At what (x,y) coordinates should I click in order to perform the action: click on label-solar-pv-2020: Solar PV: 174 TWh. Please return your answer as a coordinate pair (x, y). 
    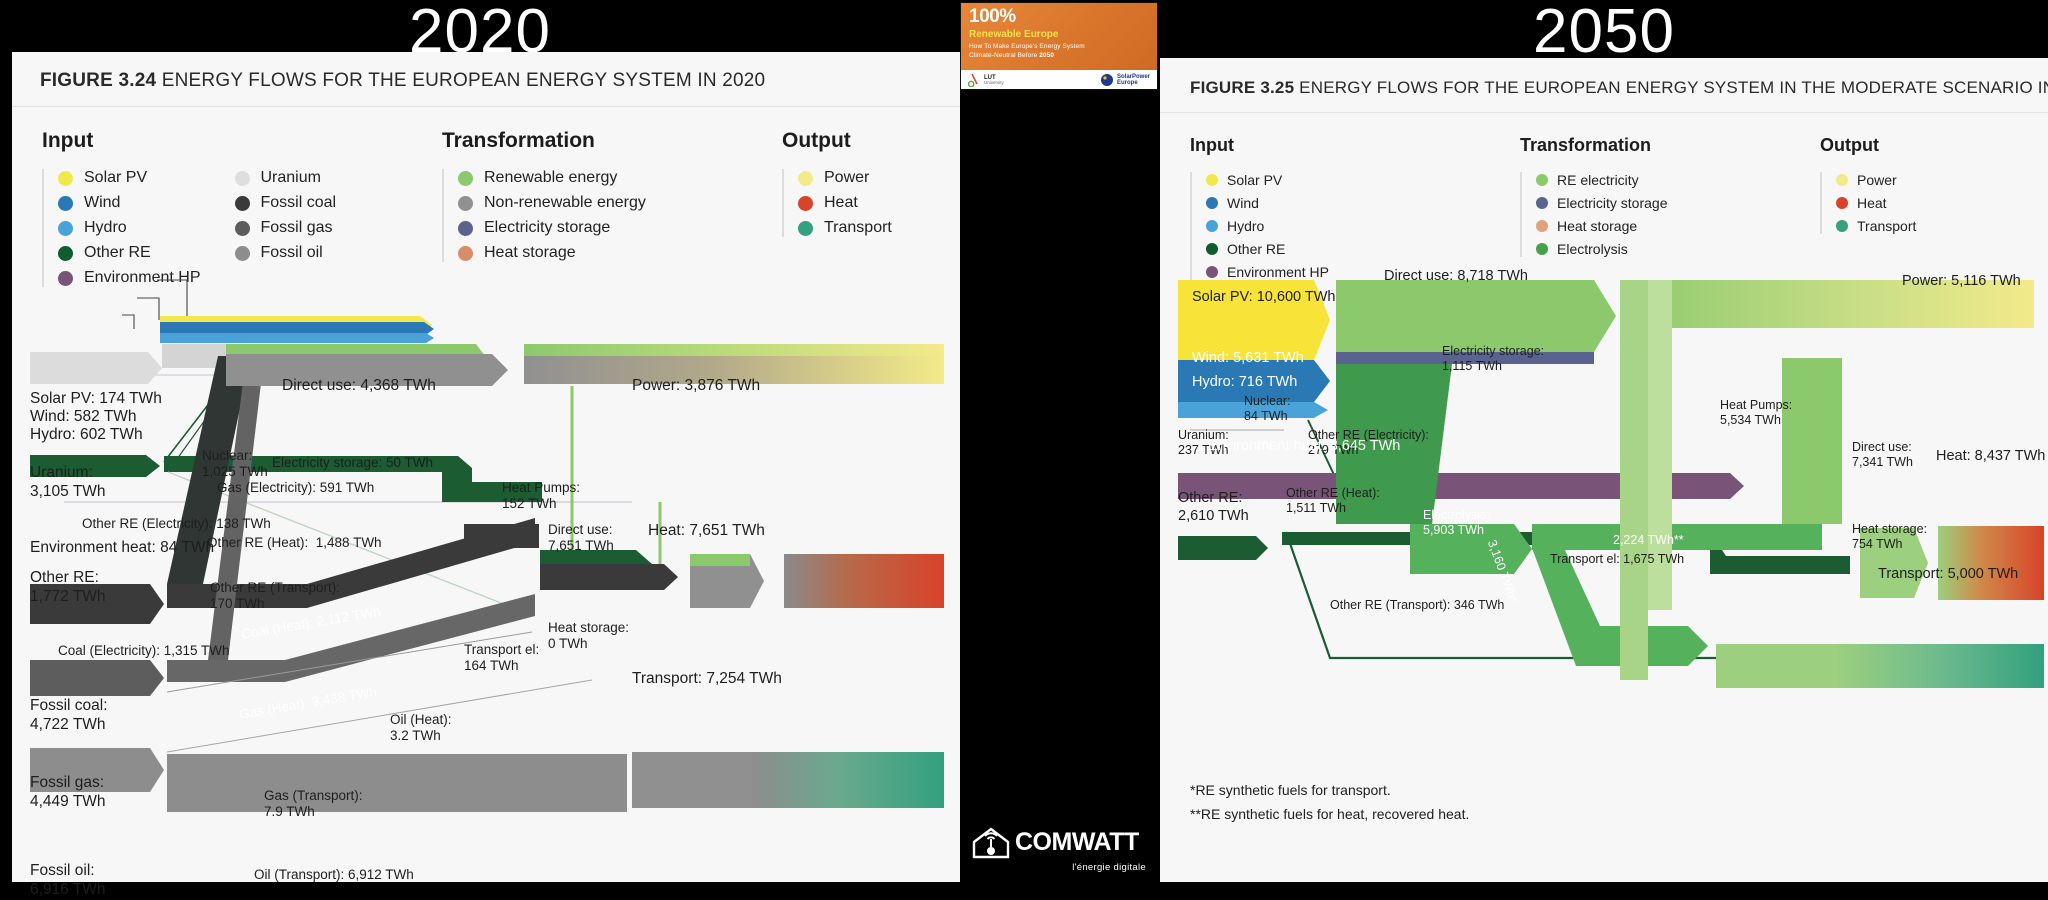
    Looking at the image, I should click on (96, 398).